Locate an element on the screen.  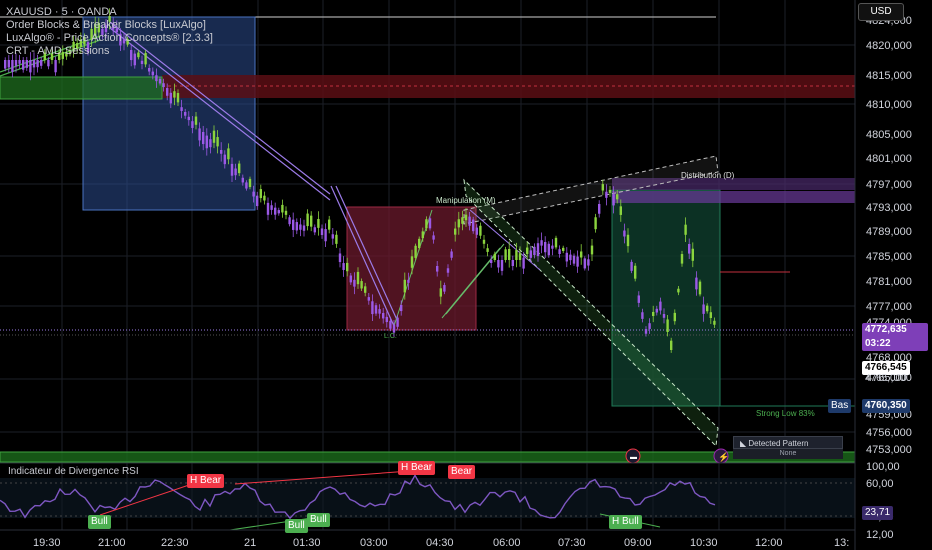
indicator-crt-amd: CRT - AMD Sessions is located at coordinates (109, 51).